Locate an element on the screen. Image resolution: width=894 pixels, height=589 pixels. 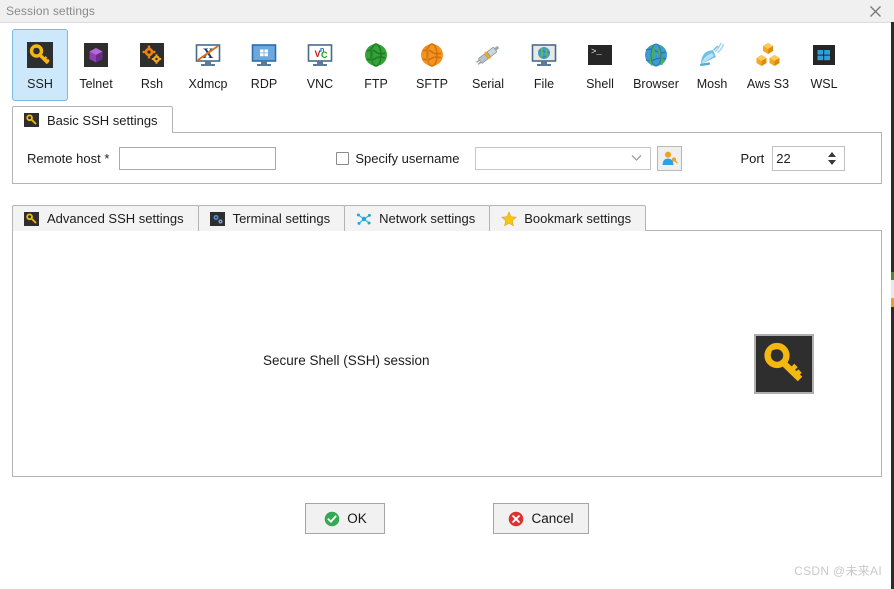
tab-label: Basic SSH settings is located at coordinates (102, 120).